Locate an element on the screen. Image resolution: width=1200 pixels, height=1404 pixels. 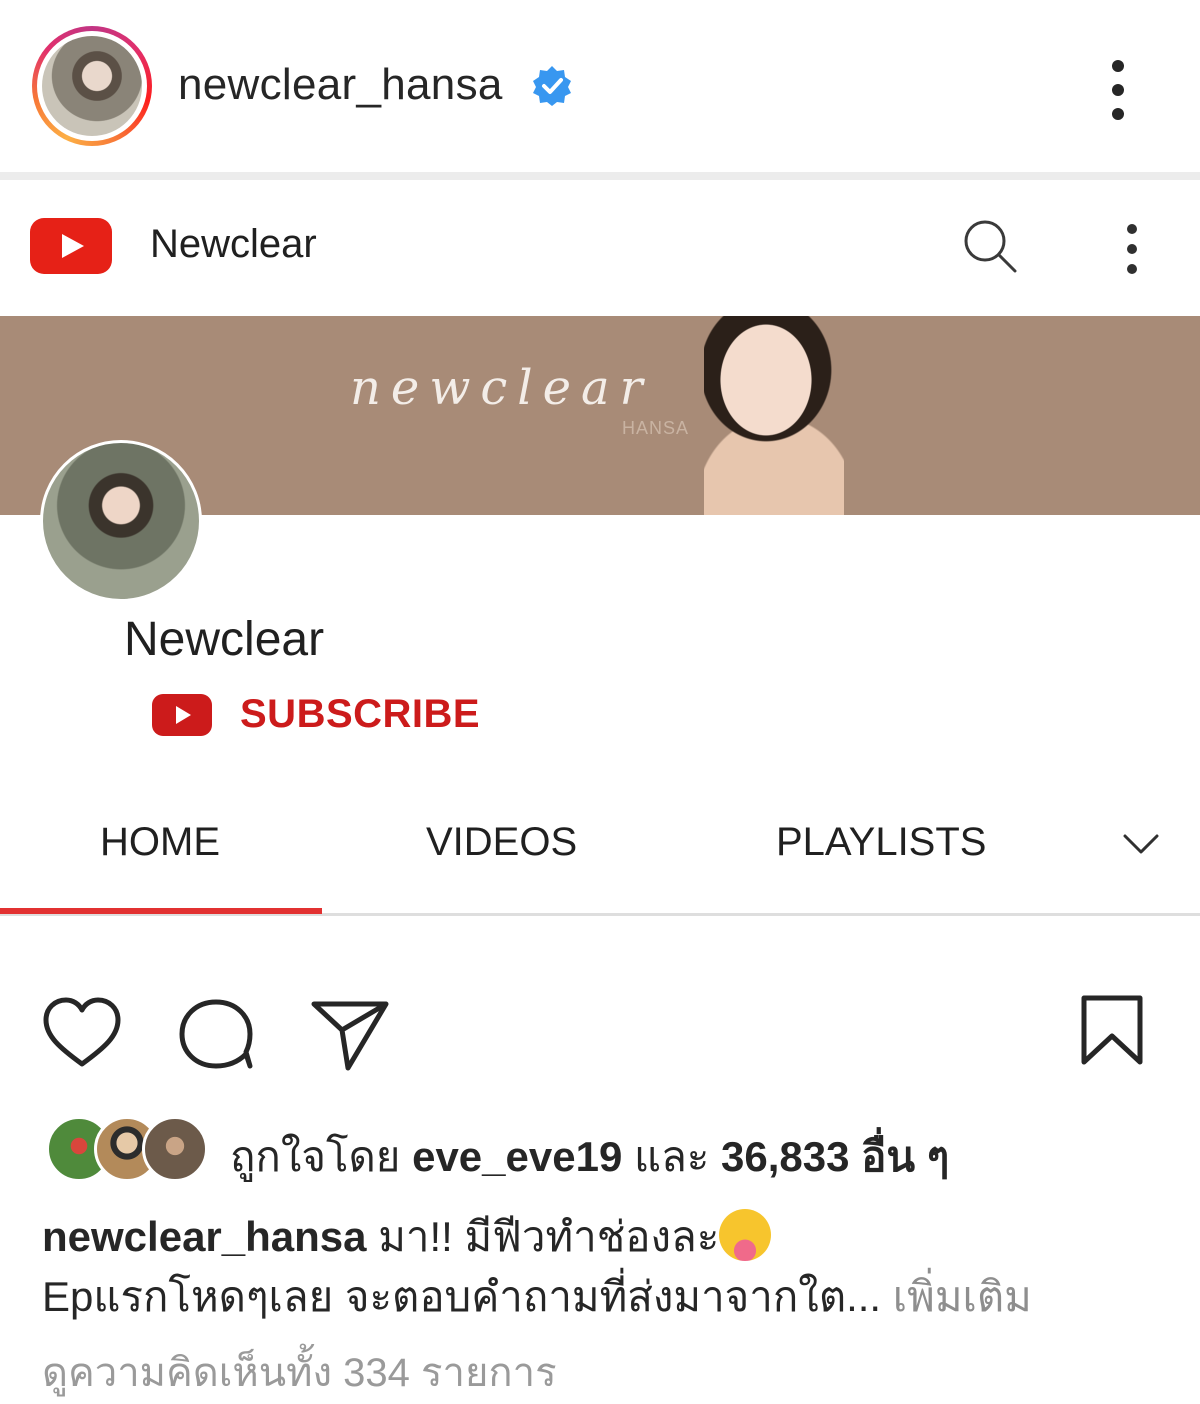
tab-videos: VIDEOS is located at coordinates (501, 842).